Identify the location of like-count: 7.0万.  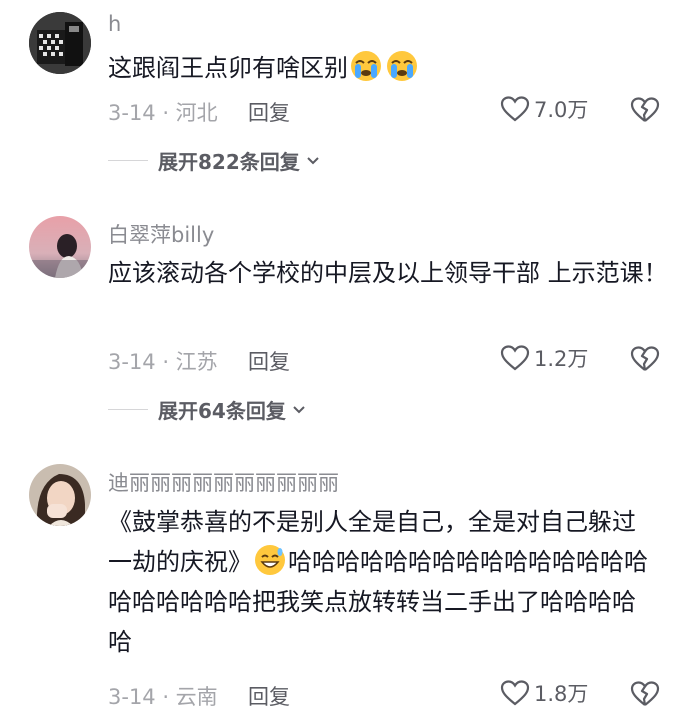
(561, 110).